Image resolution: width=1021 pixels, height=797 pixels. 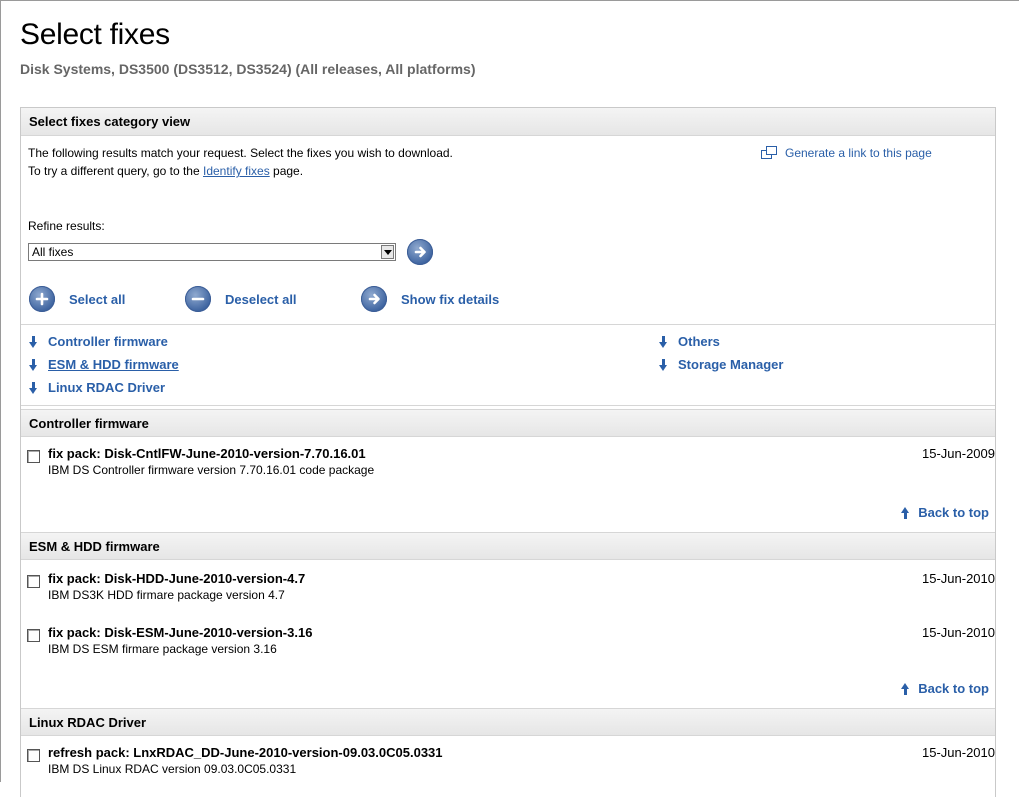 I want to click on toc-controller-firmware: Controller firmware, so click(x=98, y=341).